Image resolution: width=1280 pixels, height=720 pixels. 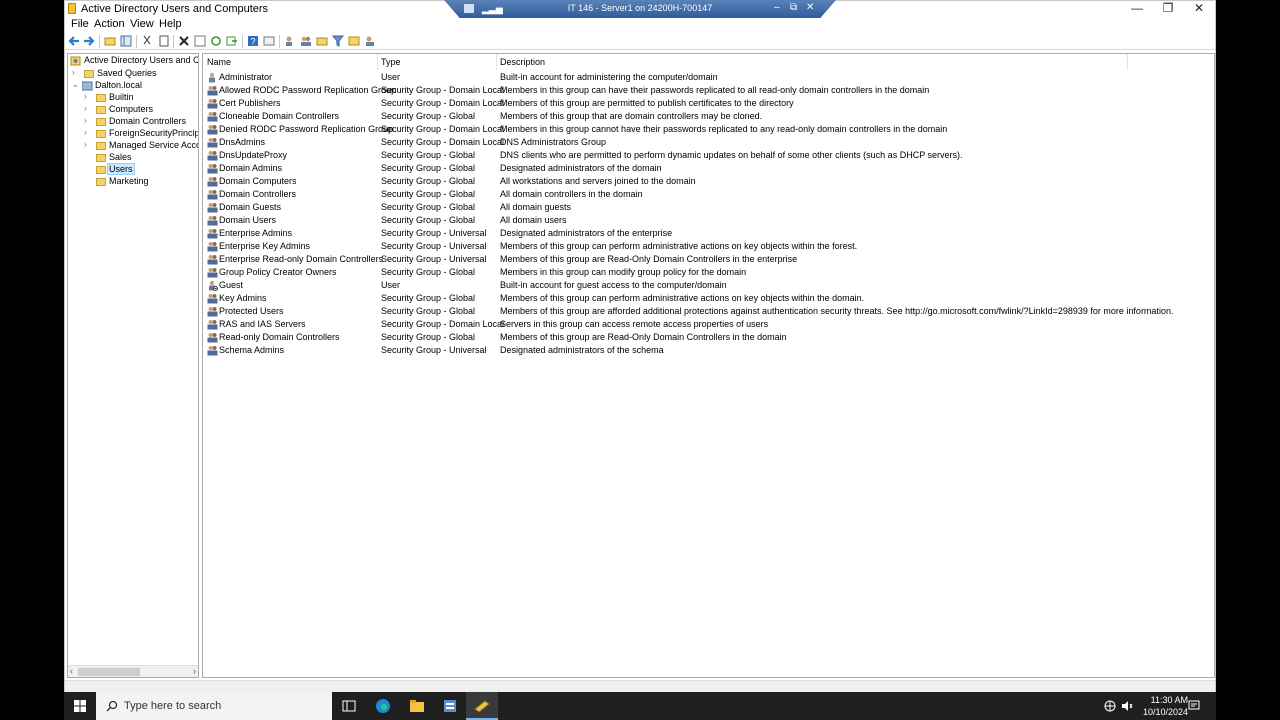 I want to click on toolbar-separator, so click(x=99, y=41).